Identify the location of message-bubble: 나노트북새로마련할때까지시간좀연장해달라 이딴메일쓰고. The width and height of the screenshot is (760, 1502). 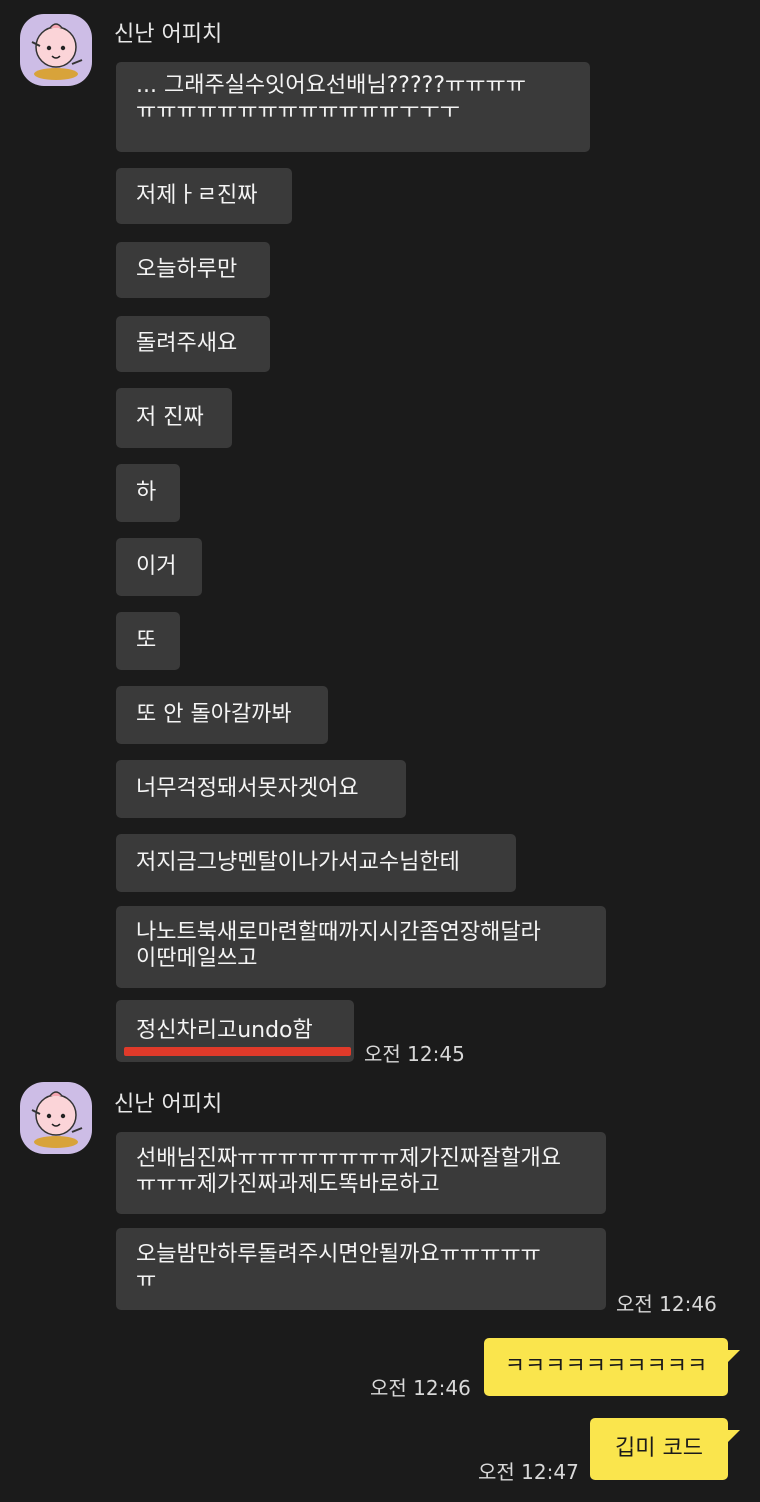
(361, 947).